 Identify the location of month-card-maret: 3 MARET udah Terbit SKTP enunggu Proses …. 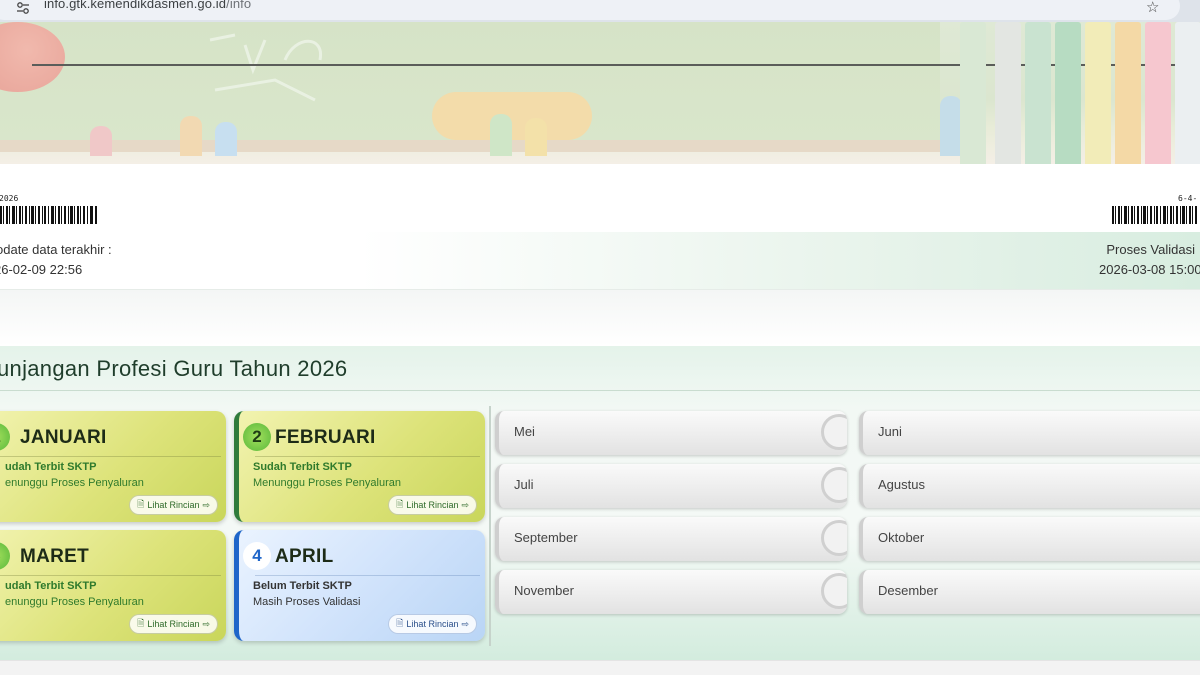
(113, 585).